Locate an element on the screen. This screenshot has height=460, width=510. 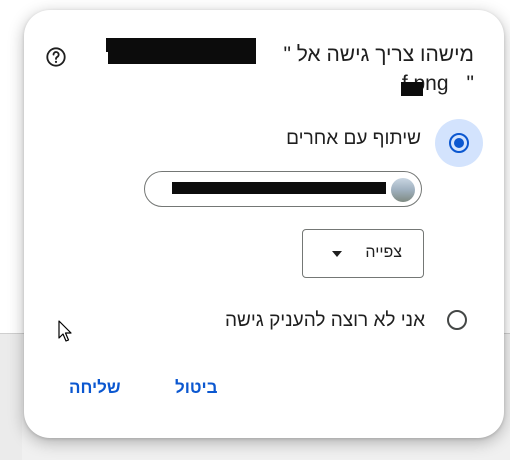
share-option-label: שיתוף עם אחרים is located at coordinates (353, 138).